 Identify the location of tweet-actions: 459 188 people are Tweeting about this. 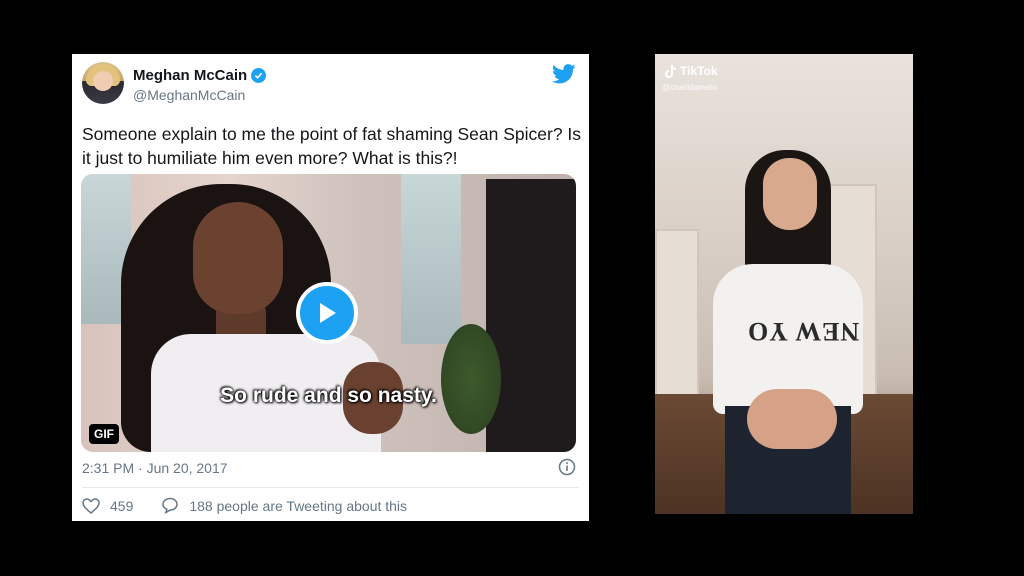
(244, 505).